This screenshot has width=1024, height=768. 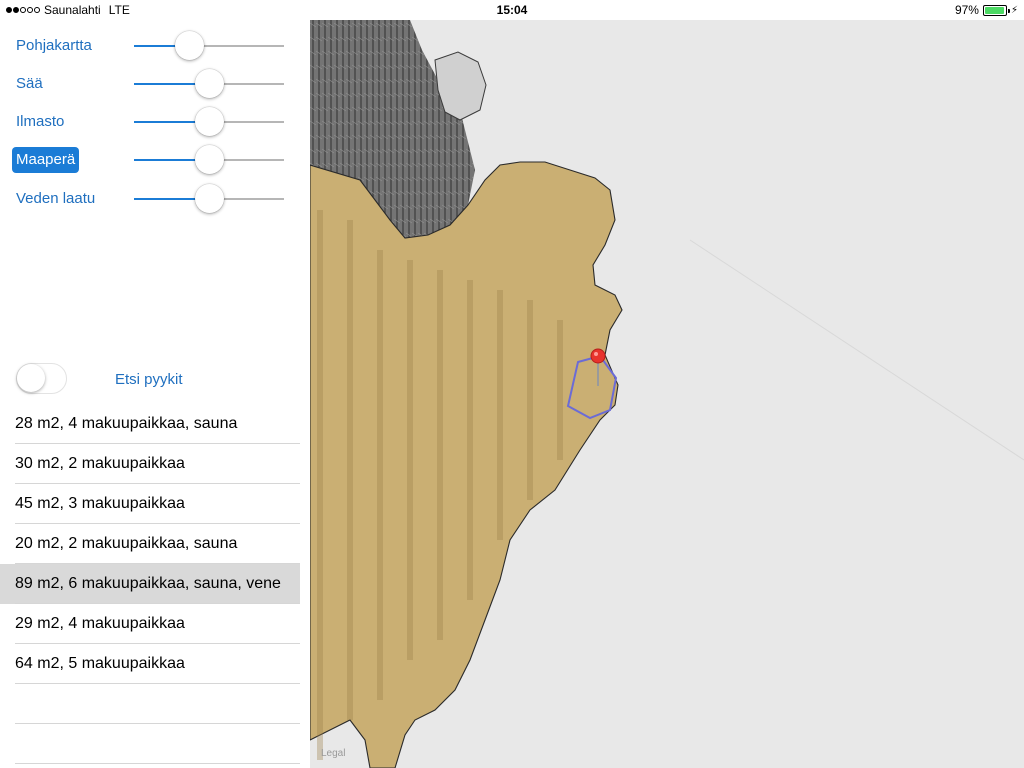 I want to click on battery-icon, so click(x=996, y=10).